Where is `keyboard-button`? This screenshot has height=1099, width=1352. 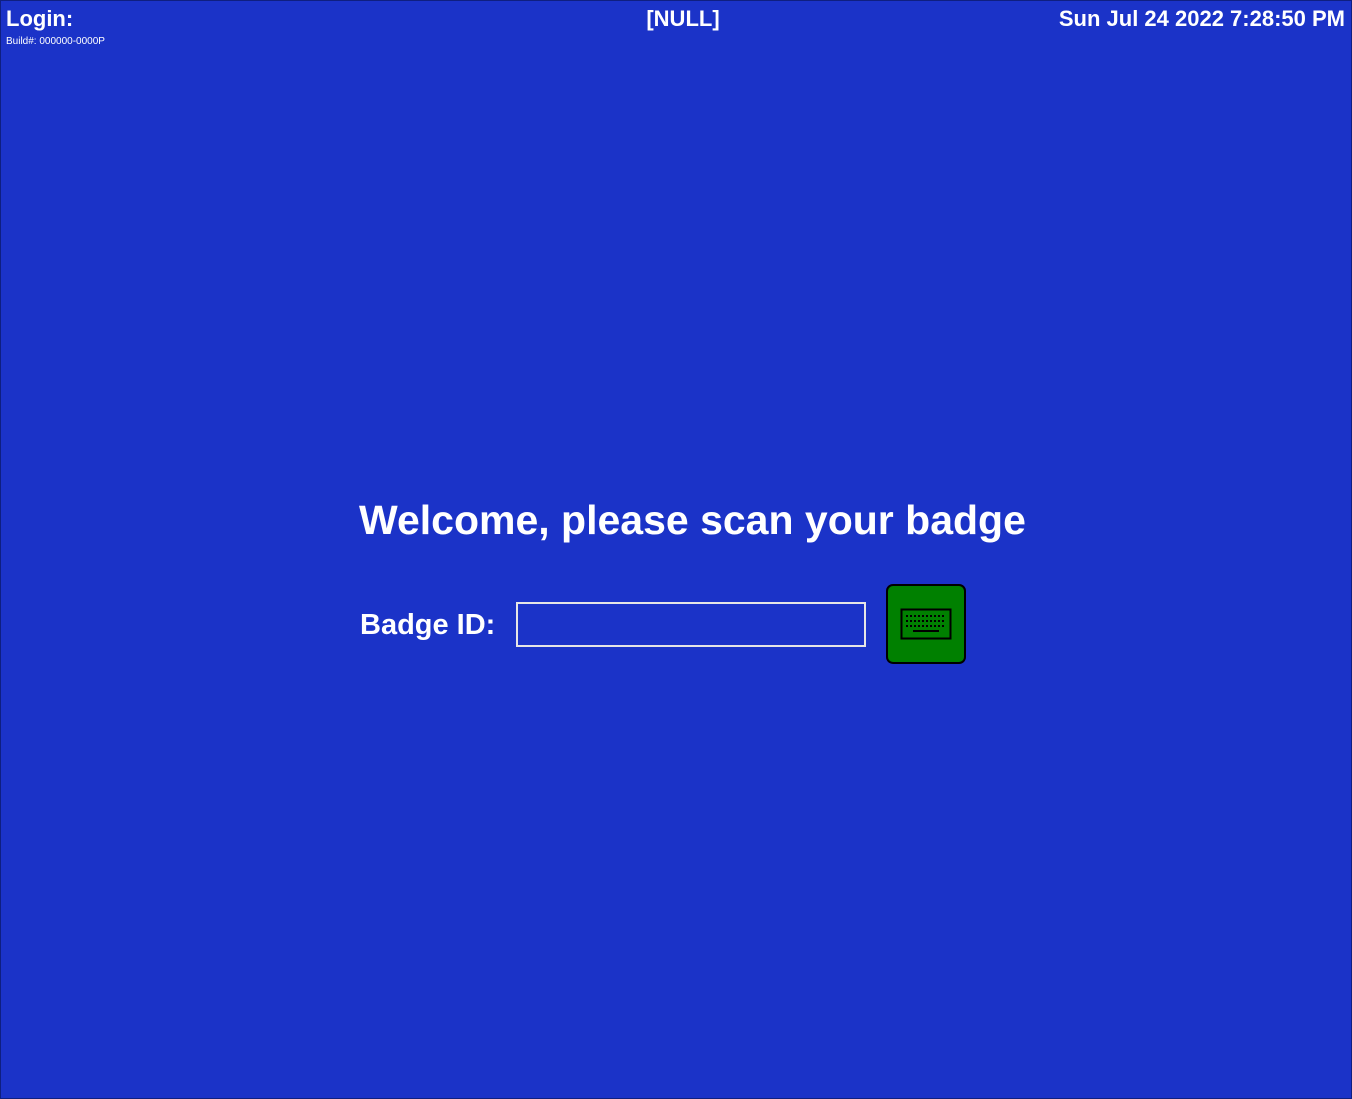 keyboard-button is located at coordinates (926, 624).